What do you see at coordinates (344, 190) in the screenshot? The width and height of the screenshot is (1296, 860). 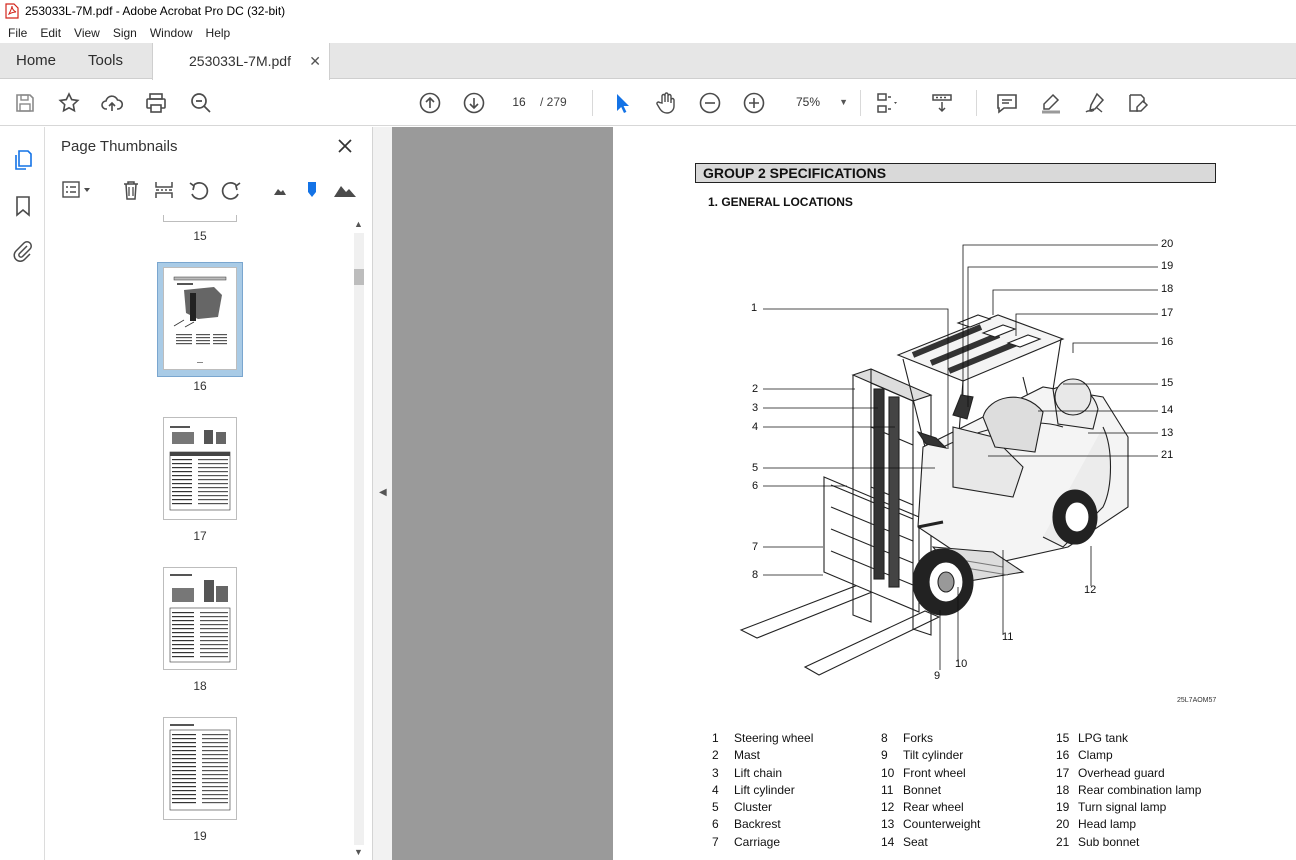 I see `thumbnail-size-large-icon` at bounding box center [344, 190].